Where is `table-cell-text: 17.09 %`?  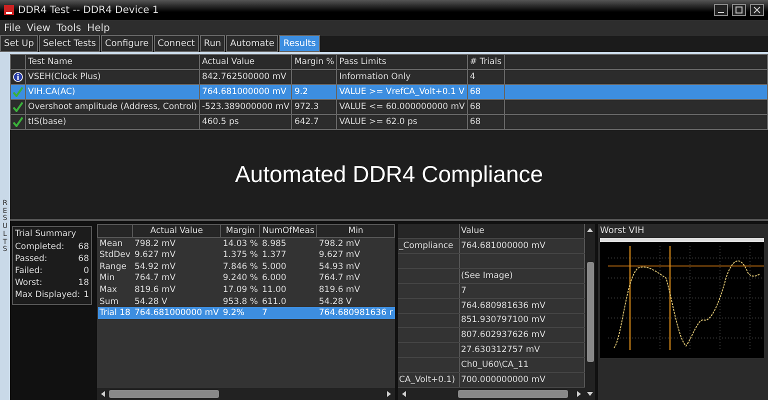 table-cell-text: 17.09 % is located at coordinates (240, 290).